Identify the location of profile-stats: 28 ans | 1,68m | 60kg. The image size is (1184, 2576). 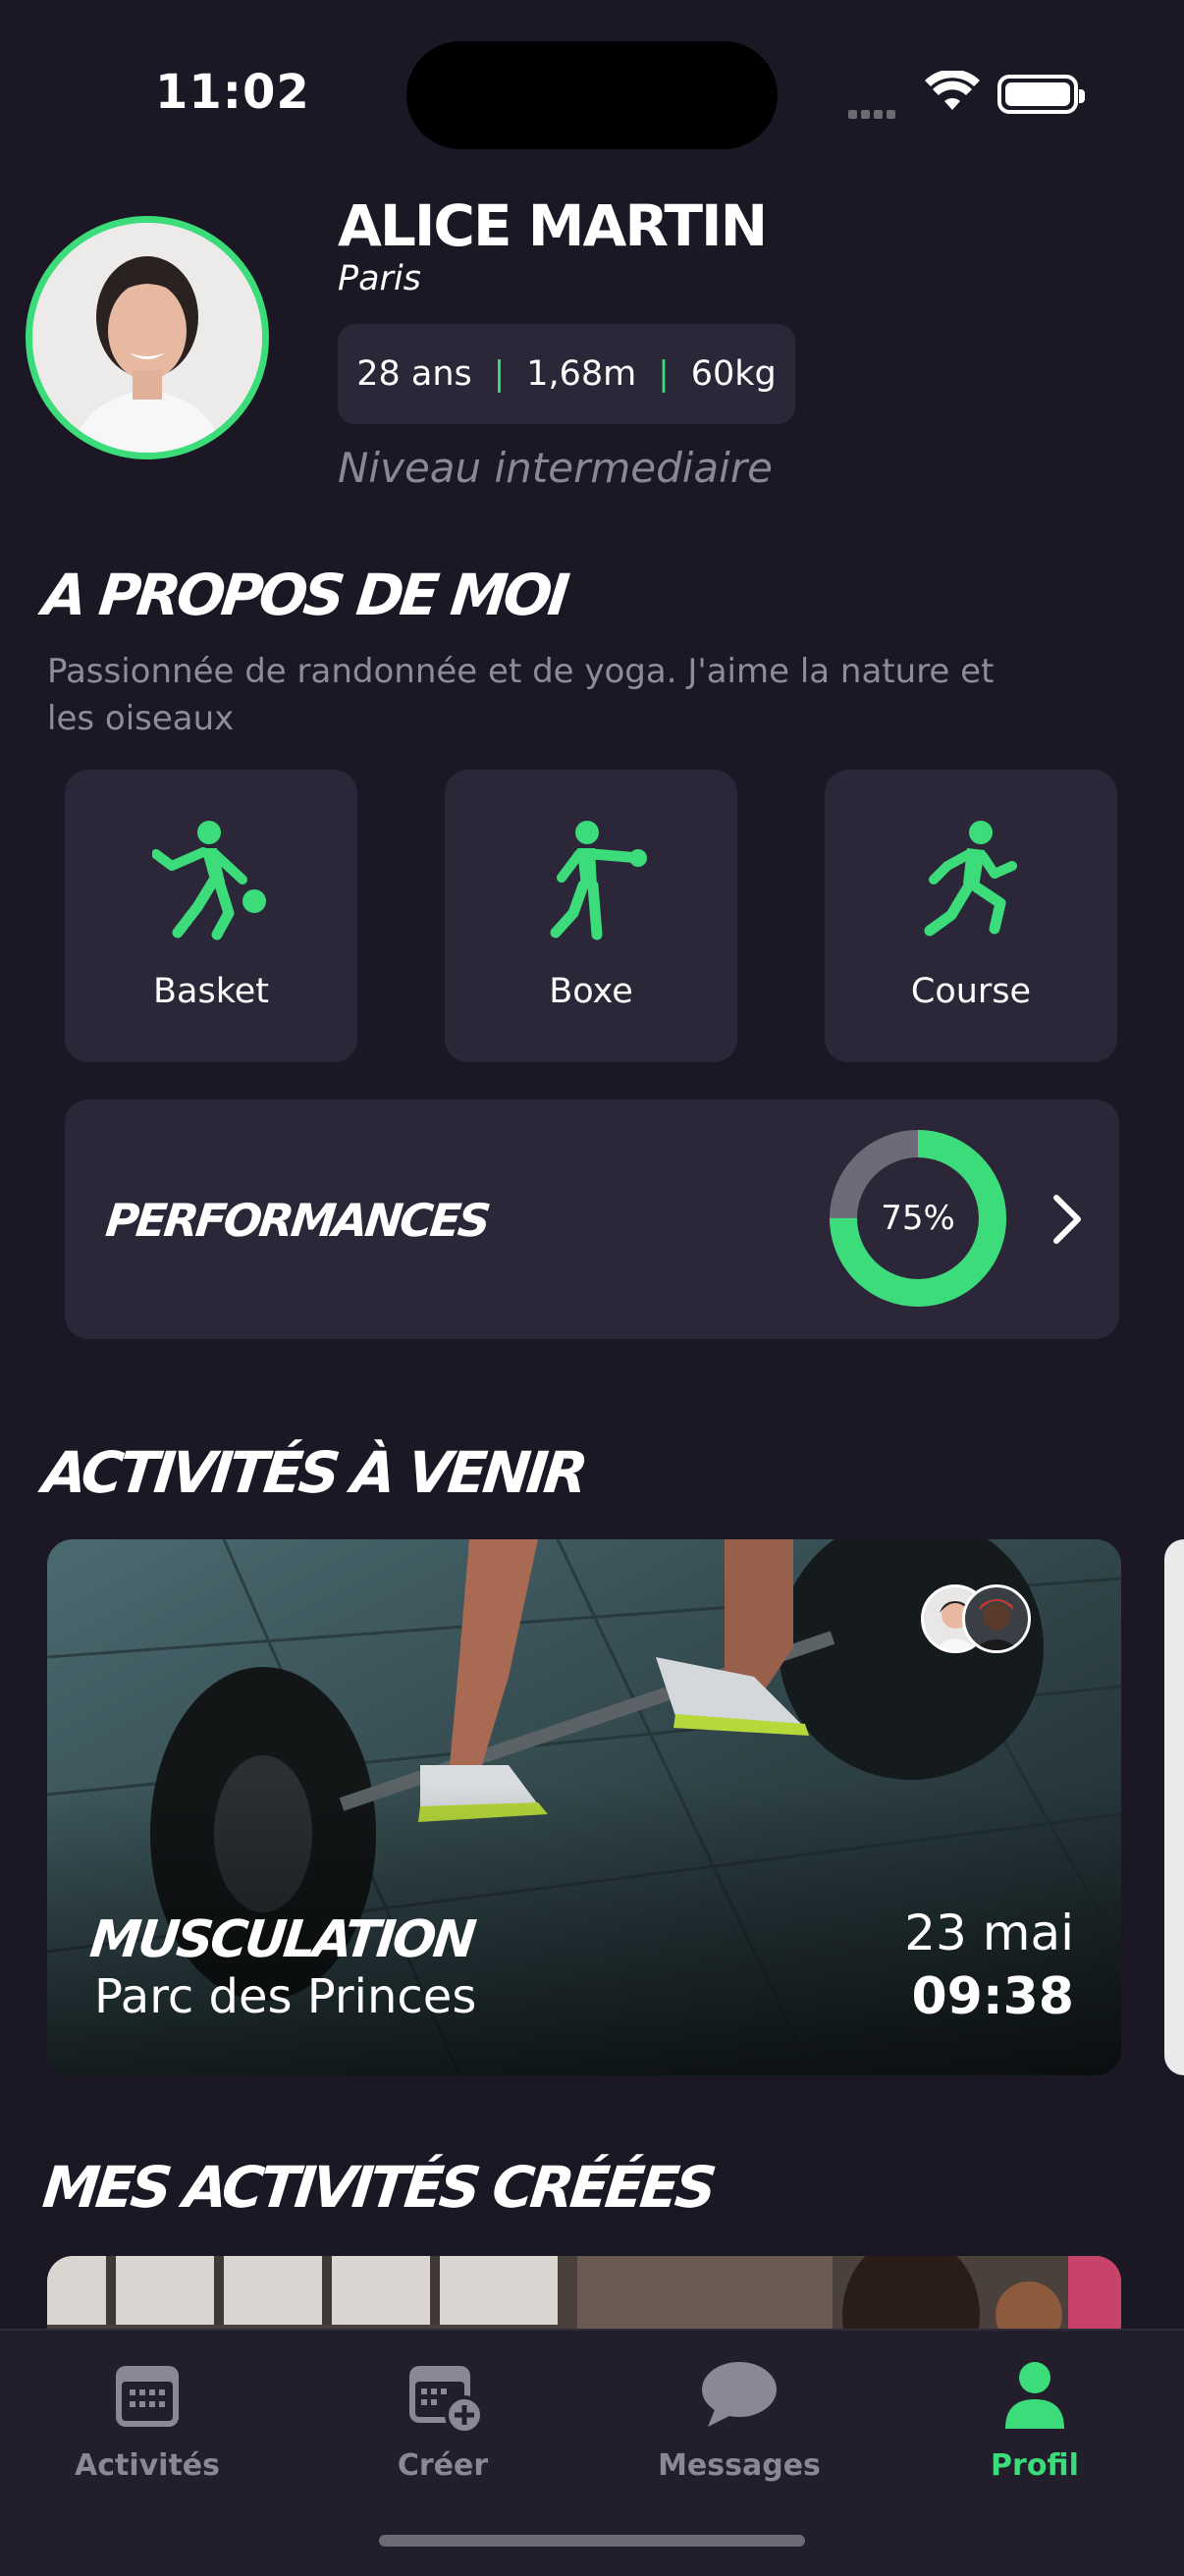
(566, 374).